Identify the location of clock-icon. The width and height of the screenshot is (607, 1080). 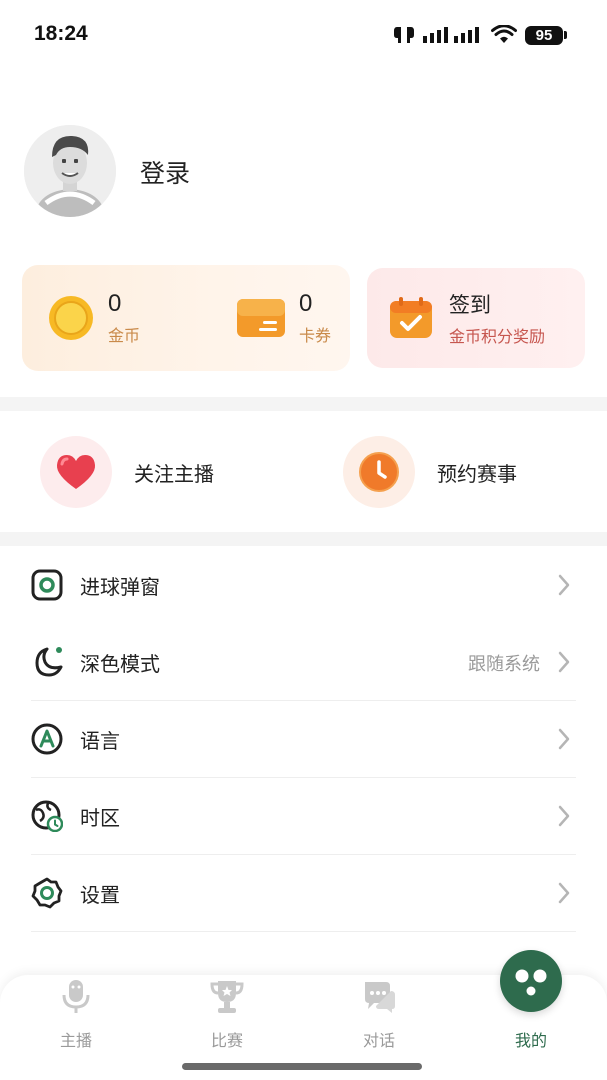
(379, 472).